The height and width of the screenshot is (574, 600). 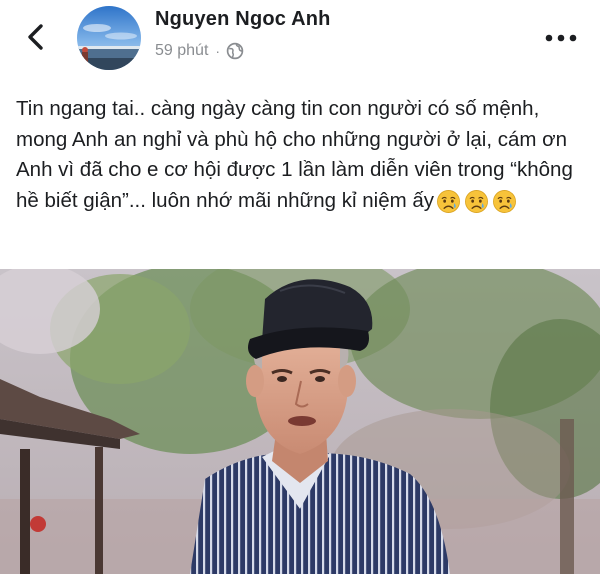 I want to click on post-time: 59 phút, so click(x=181, y=51).